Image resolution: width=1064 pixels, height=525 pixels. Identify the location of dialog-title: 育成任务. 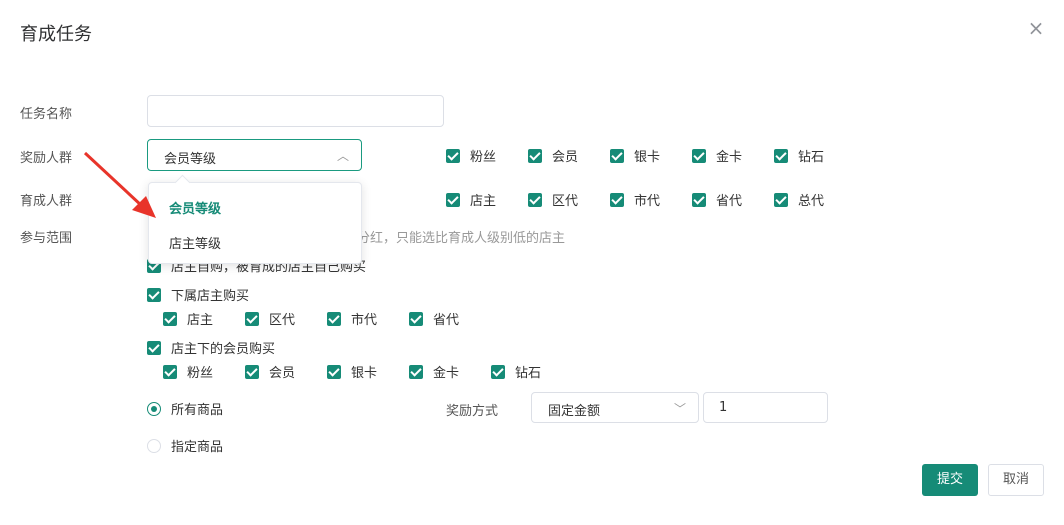
(56, 34).